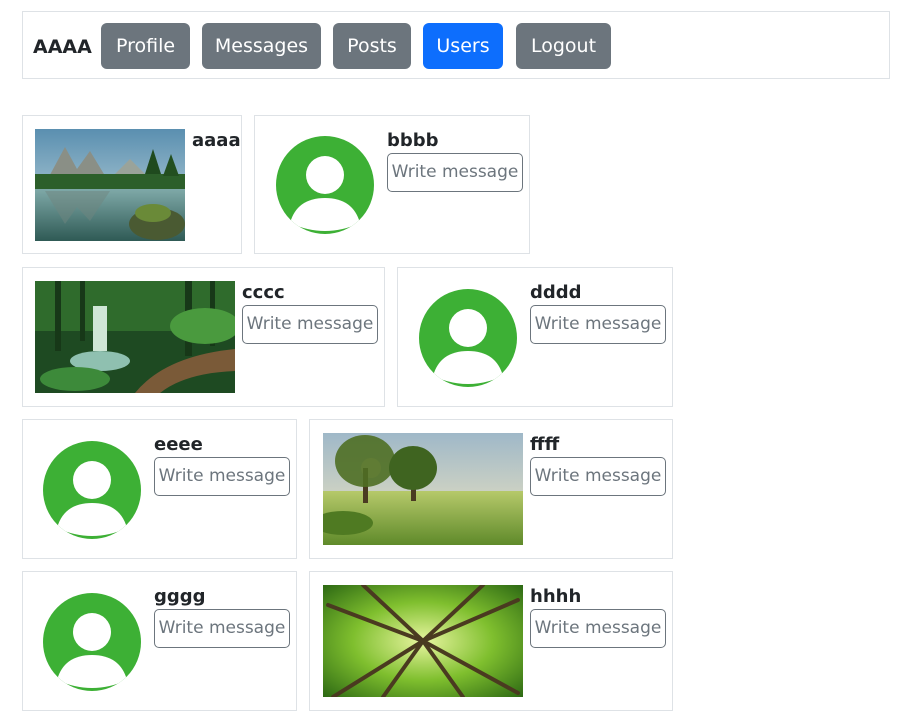 The width and height of the screenshot is (906, 720). Describe the element at coordinates (180, 596) in the screenshot. I see `user-name: gggg` at that location.